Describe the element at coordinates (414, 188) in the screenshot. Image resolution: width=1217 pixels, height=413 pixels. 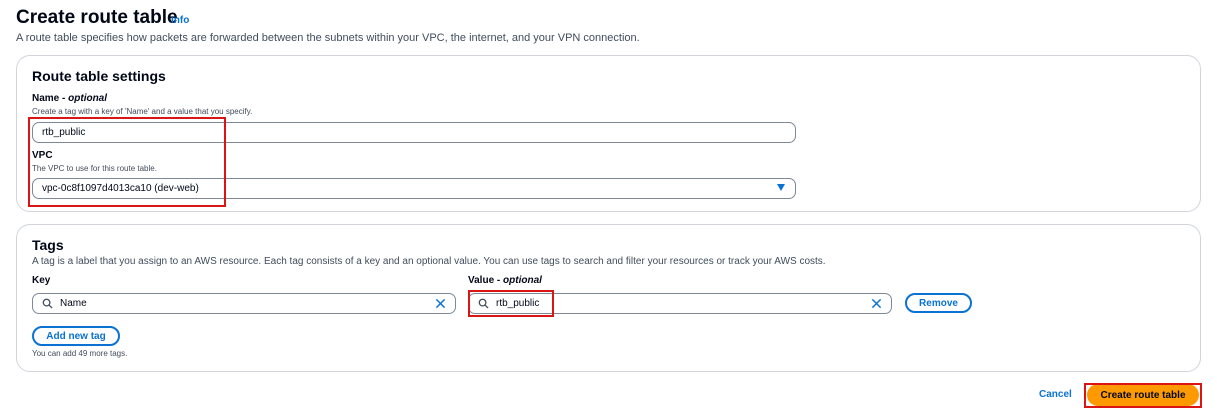
I see `vpc-select: vpc-0c8f1097d4013ca10 (dev-web)` at that location.